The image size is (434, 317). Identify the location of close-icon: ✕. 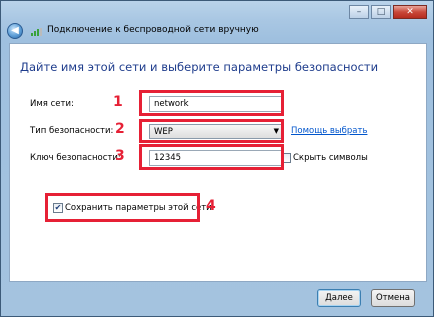
(410, 12).